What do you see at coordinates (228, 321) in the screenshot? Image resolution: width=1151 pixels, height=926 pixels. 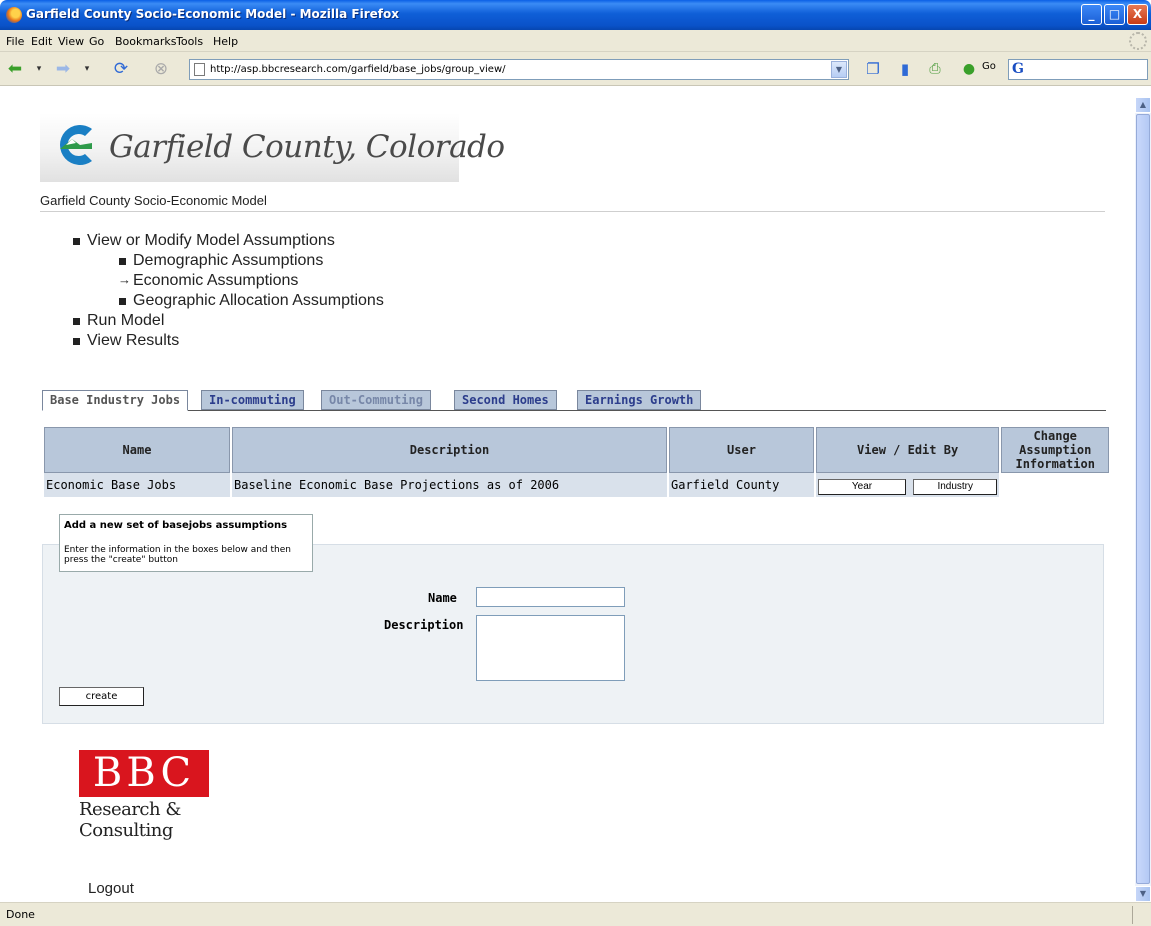 I see `nav-item-run-model: Run Model` at bounding box center [228, 321].